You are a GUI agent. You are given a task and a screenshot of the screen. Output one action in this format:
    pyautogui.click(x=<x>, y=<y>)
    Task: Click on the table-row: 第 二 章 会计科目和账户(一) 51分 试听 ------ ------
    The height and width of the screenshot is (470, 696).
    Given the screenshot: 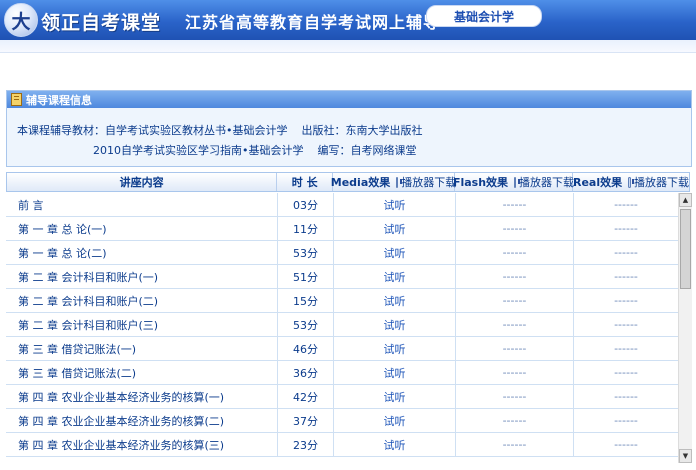 What is the action you would take?
    pyautogui.click(x=342, y=277)
    